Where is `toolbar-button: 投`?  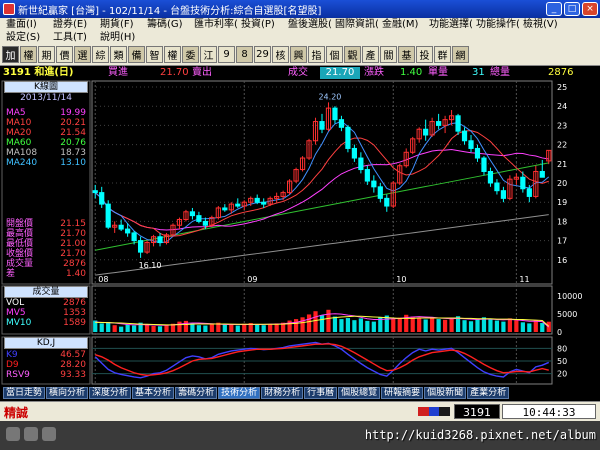 toolbar-button: 投 is located at coordinates (424, 54).